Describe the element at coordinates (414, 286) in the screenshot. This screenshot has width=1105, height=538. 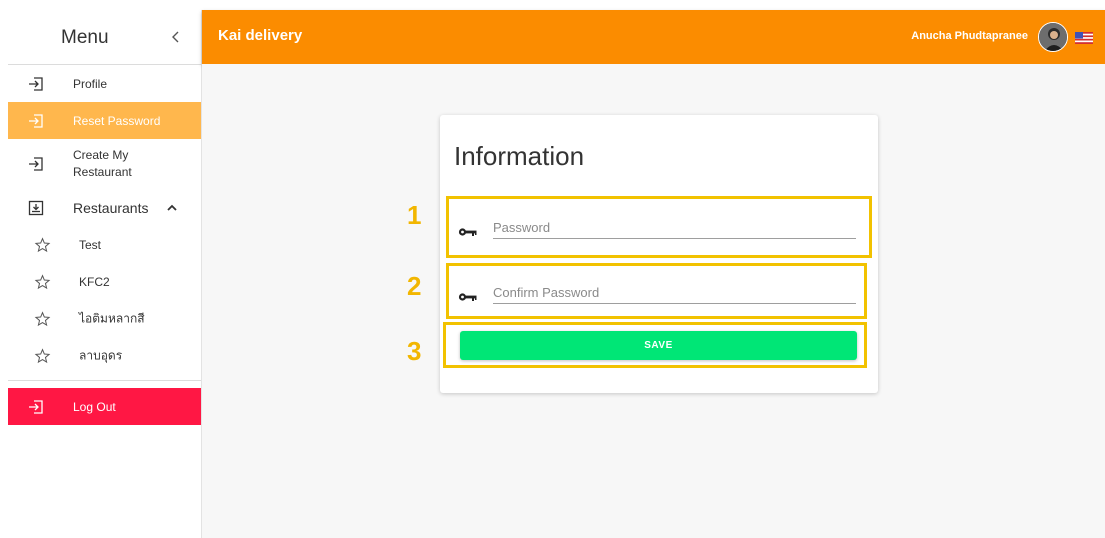
I see `annotation-number-2: 2` at that location.